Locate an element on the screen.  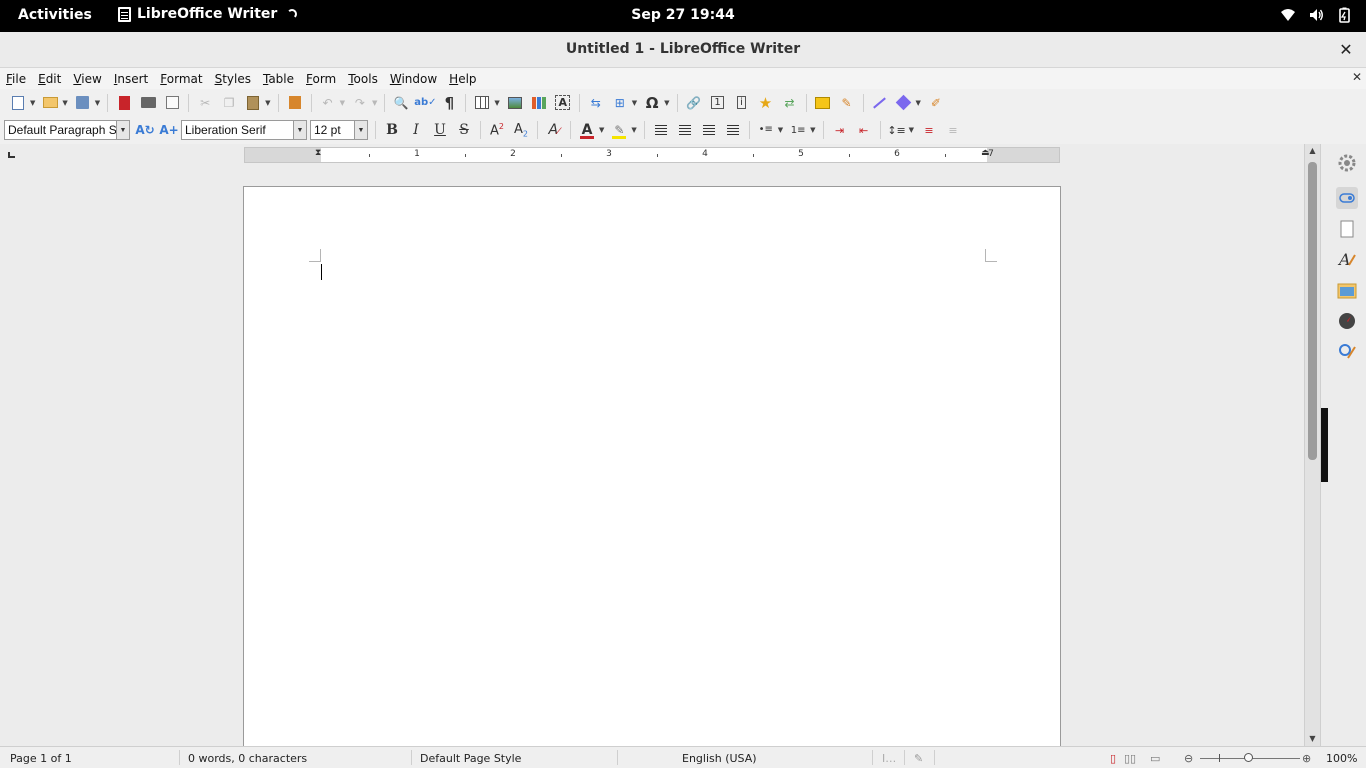
align-left-button is located at coordinates (661, 130).